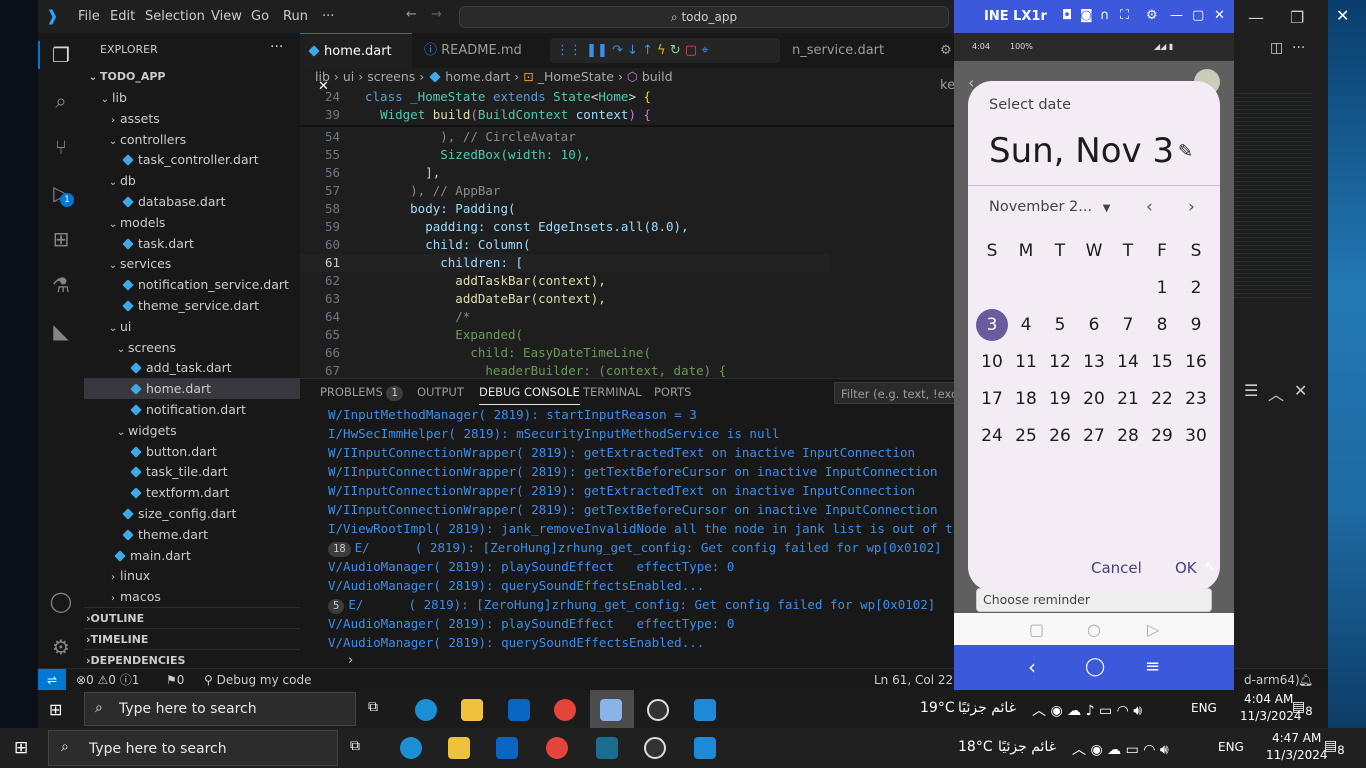 This screenshot has width=1366, height=768. I want to click on close-icon: ✕, so click(1219, 15).